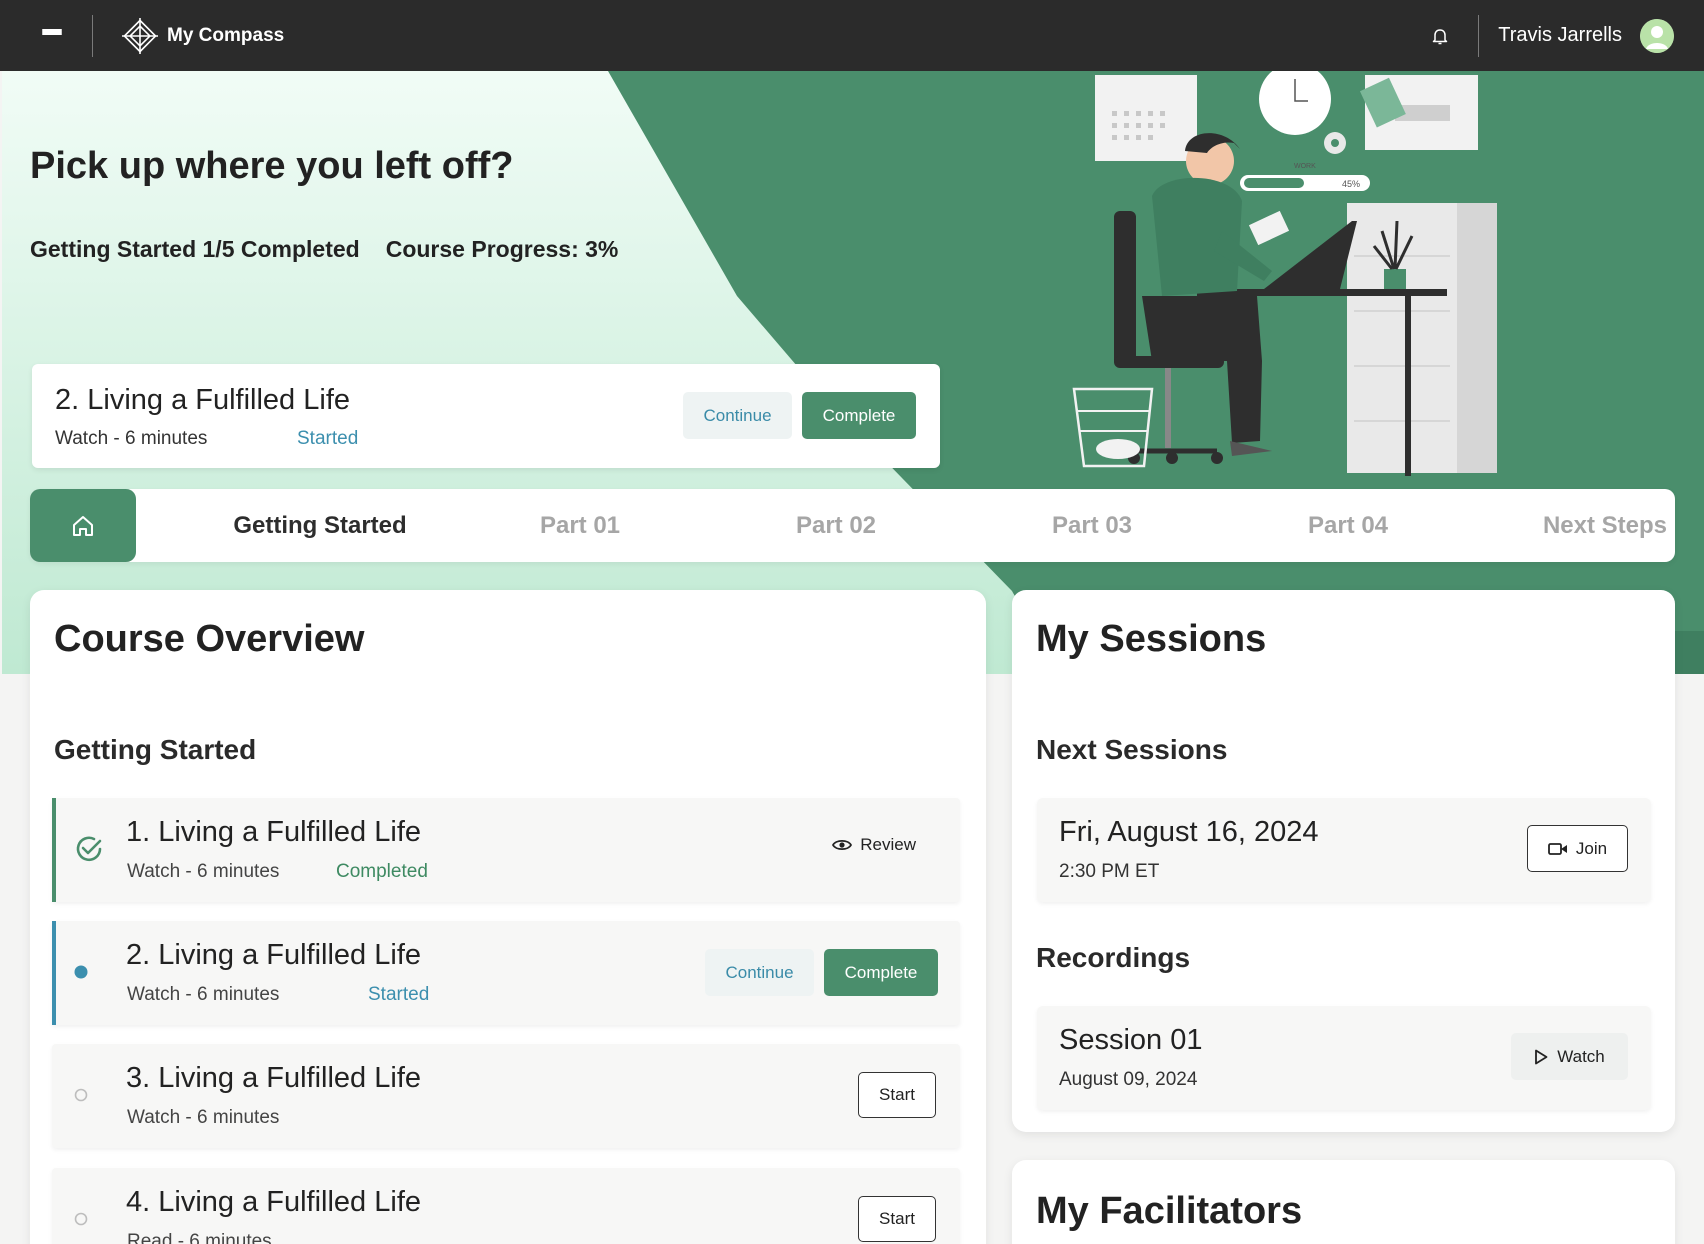  What do you see at coordinates (1109, 871) in the screenshot?
I see `session-time: 2:30 PM ET` at bounding box center [1109, 871].